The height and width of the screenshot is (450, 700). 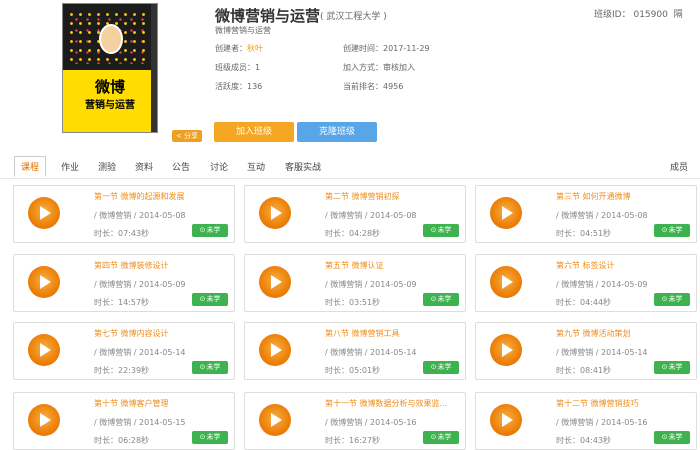 I want to click on lesson-duration: 时长：05:01秒, so click(x=353, y=370).